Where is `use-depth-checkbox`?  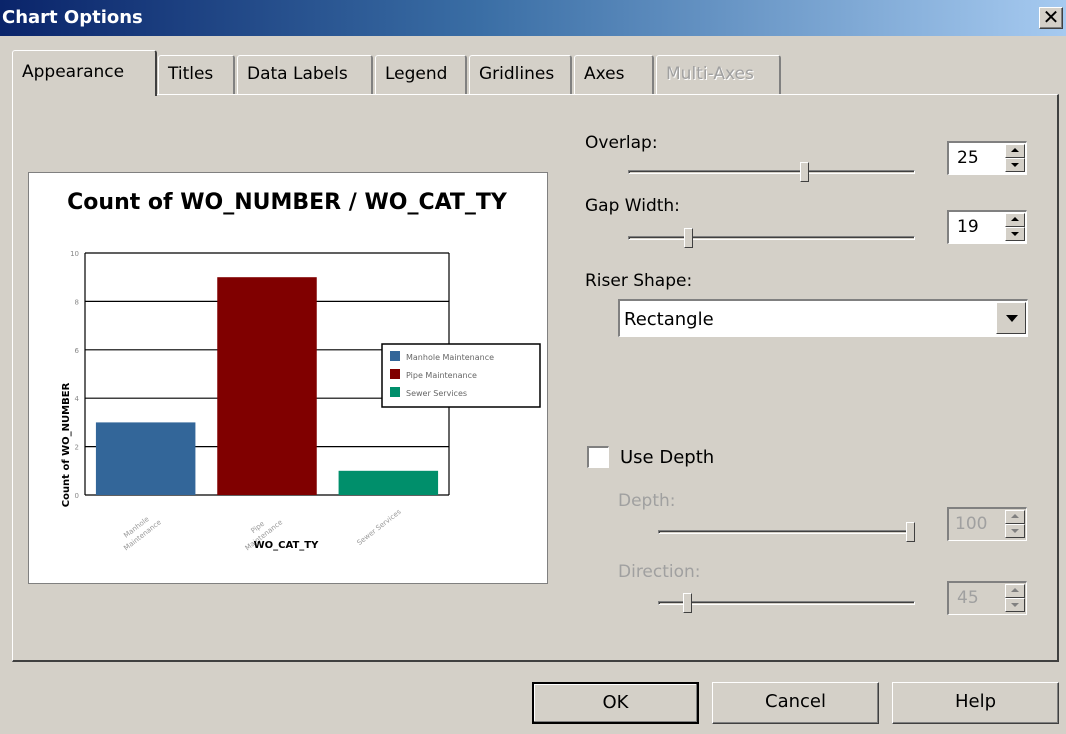
use-depth-checkbox is located at coordinates (598, 457).